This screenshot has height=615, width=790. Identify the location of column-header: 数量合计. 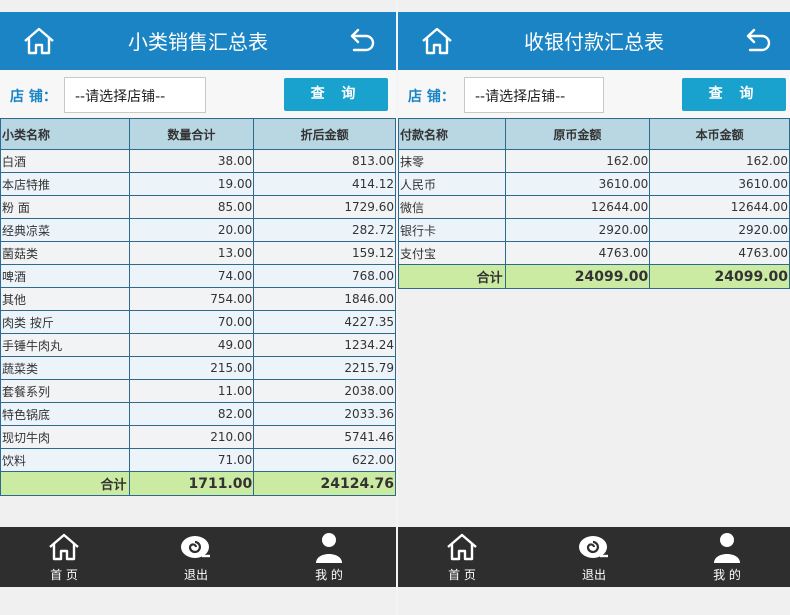
(191, 134).